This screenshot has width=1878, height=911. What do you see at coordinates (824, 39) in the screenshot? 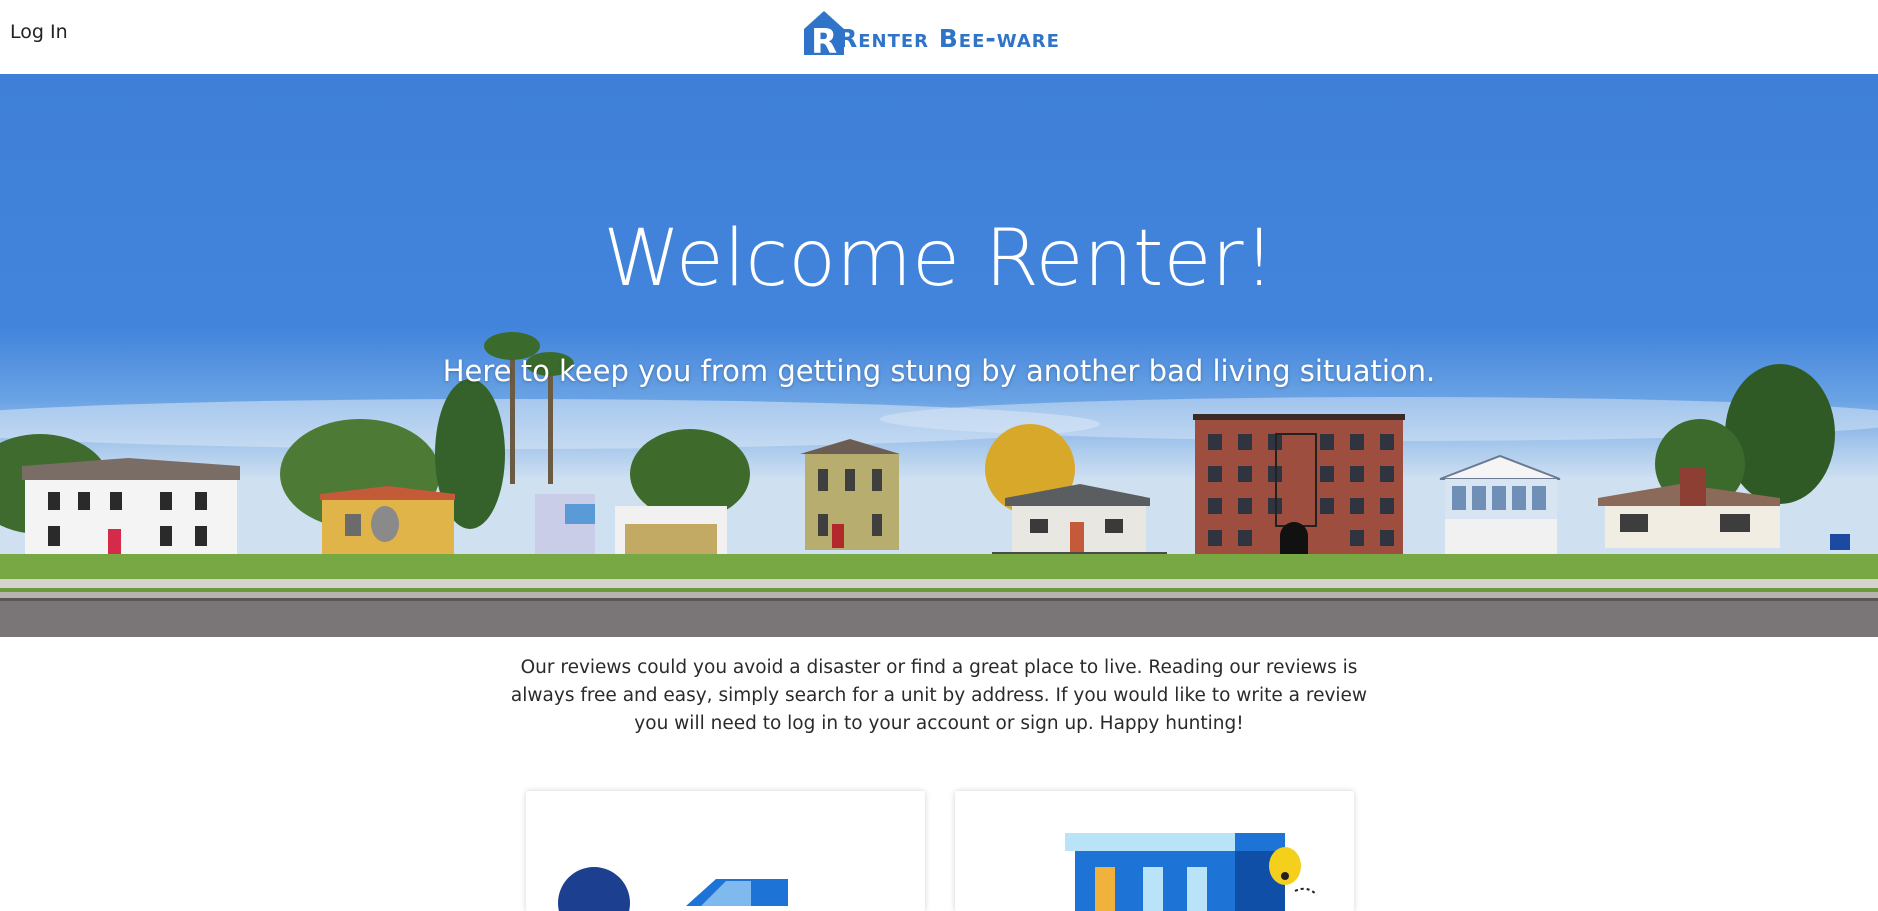
I see `svg-text: R` at bounding box center [824, 39].